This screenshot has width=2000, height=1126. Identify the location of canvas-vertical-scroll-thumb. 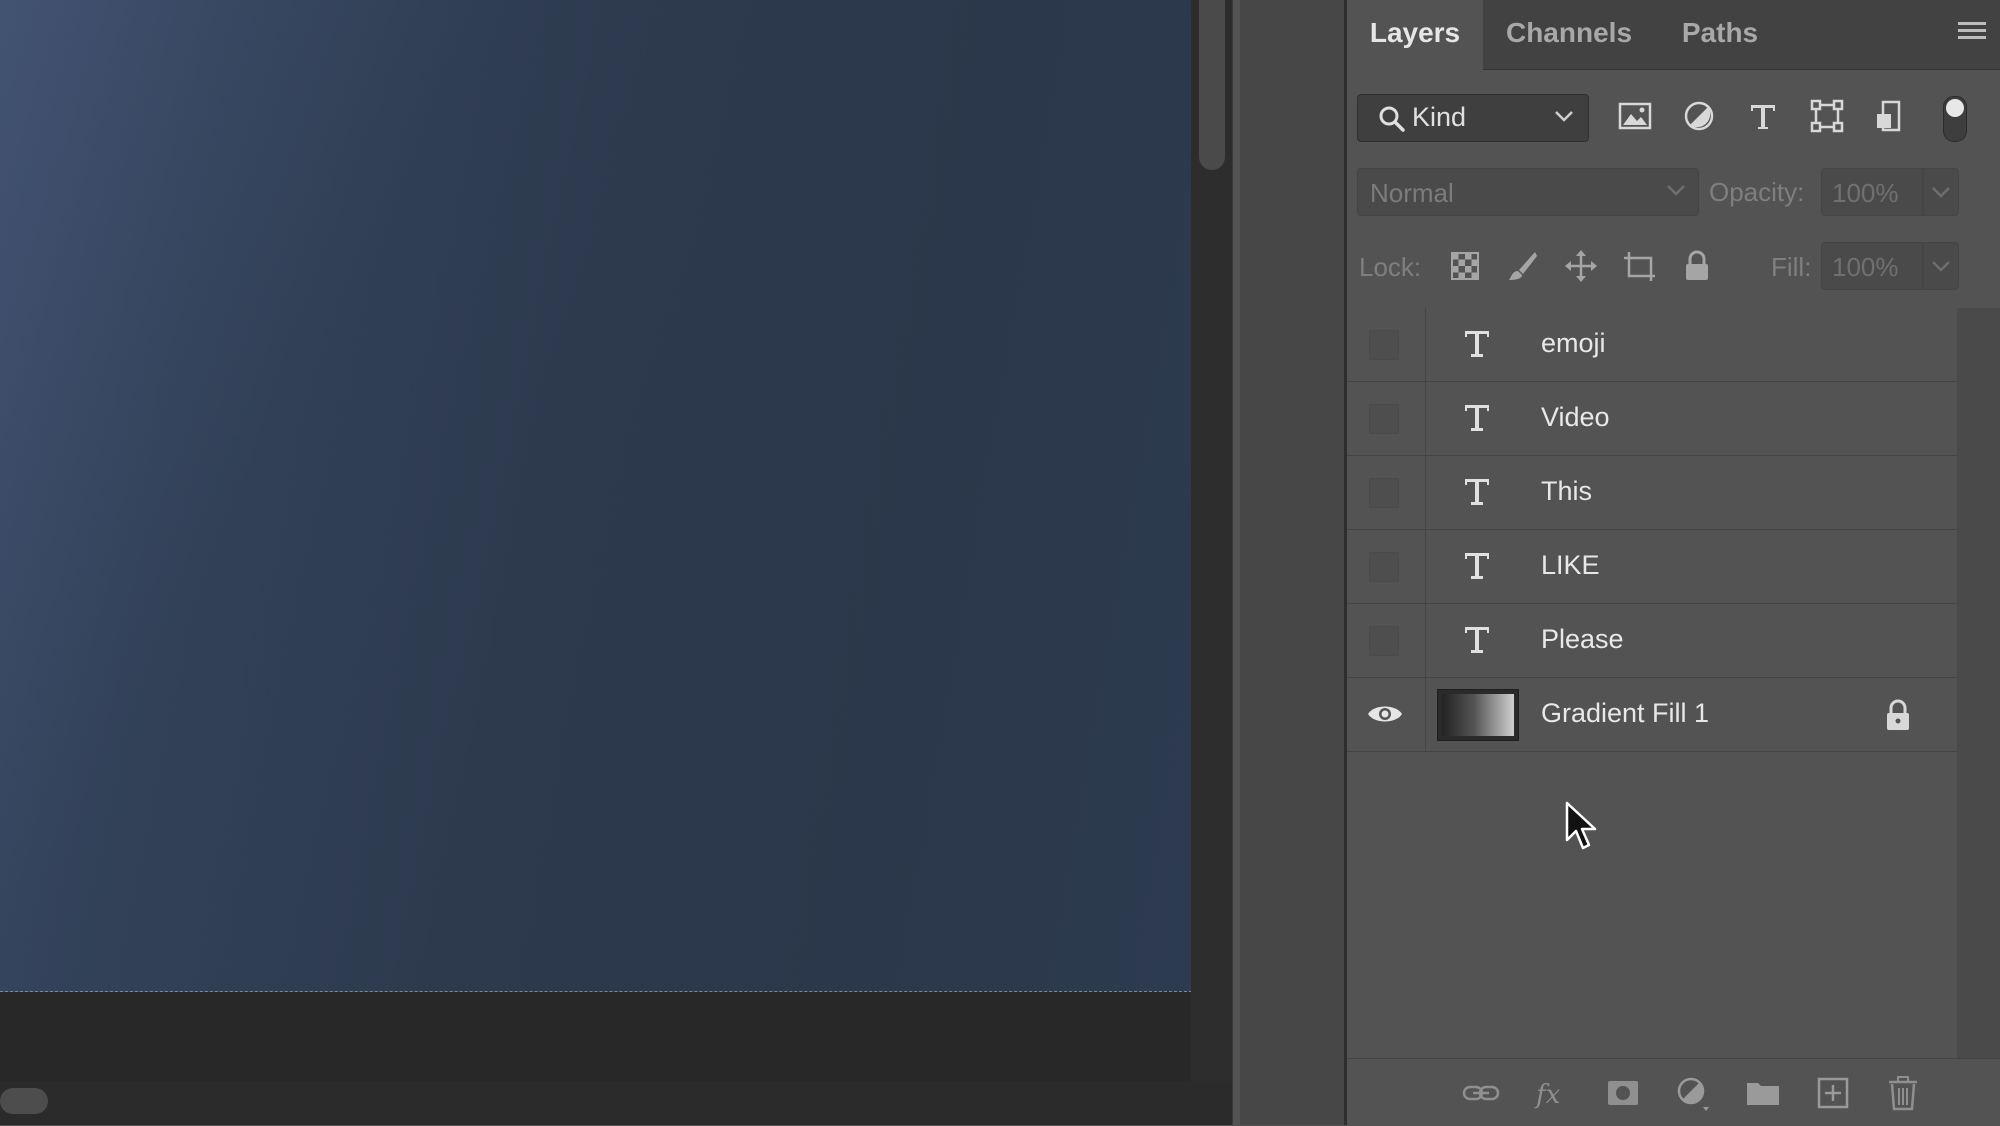
(1212, 85).